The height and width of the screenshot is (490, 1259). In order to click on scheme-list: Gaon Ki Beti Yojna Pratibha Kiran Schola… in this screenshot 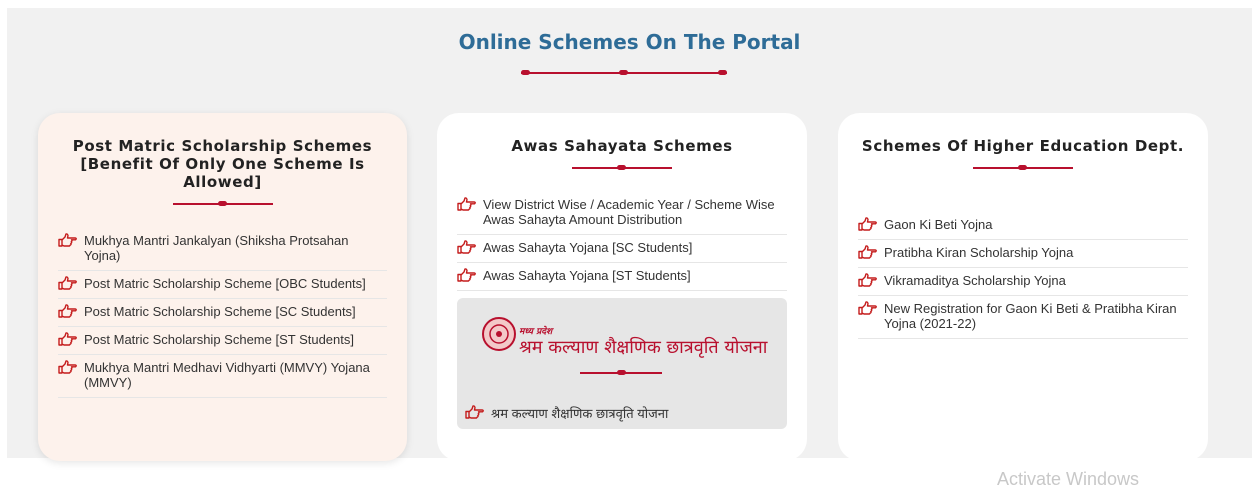, I will do `click(1023, 275)`.